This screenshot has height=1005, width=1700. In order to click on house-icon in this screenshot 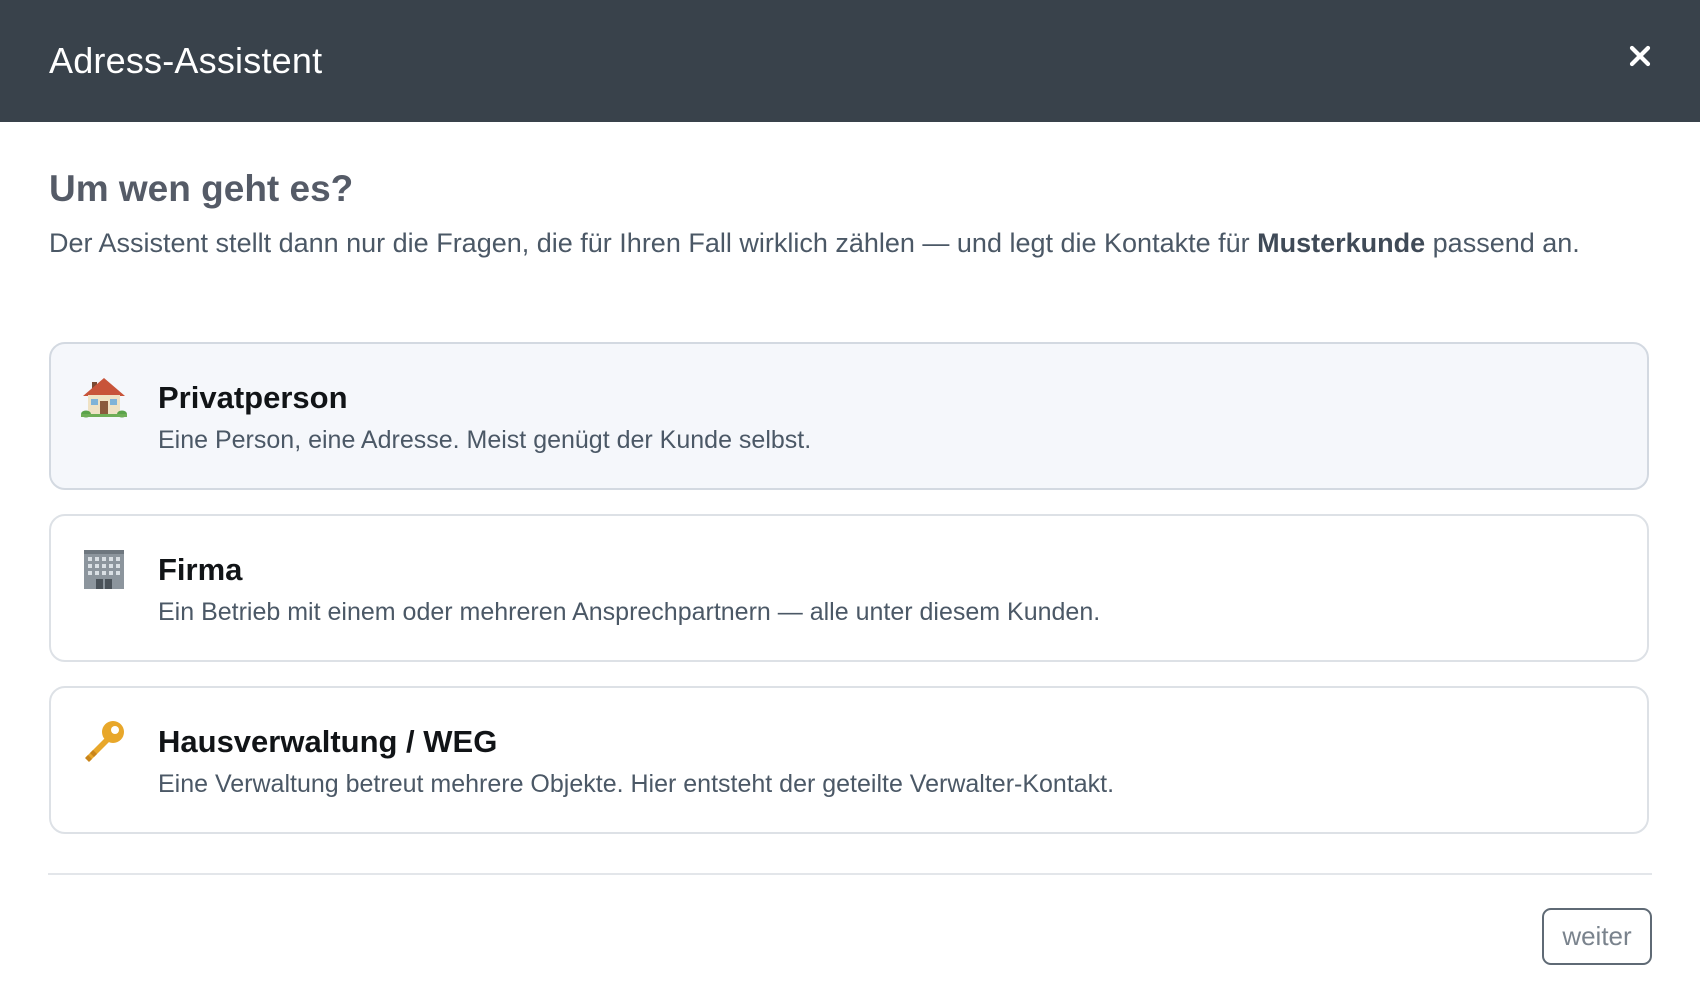, I will do `click(104, 398)`.